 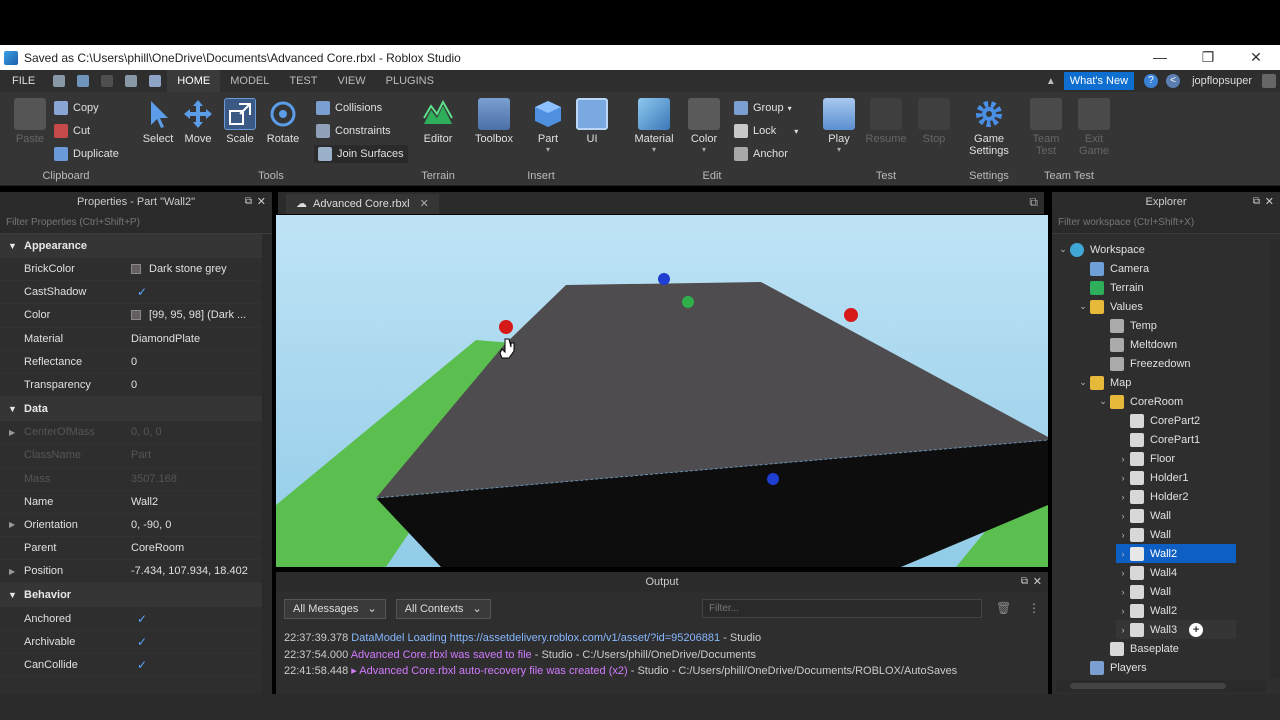 I want to click on paste-button: Paste, so click(x=30, y=121).